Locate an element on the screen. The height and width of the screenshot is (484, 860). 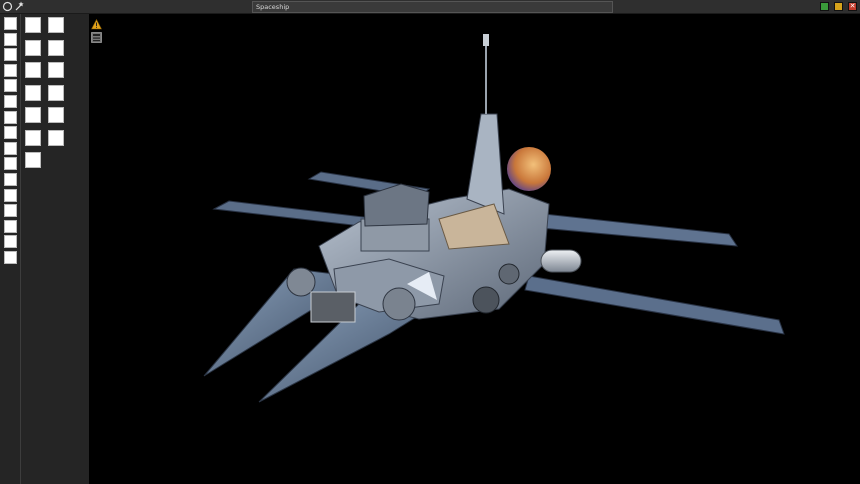
right-wing-panel-lower is located at coordinates (654, 305).